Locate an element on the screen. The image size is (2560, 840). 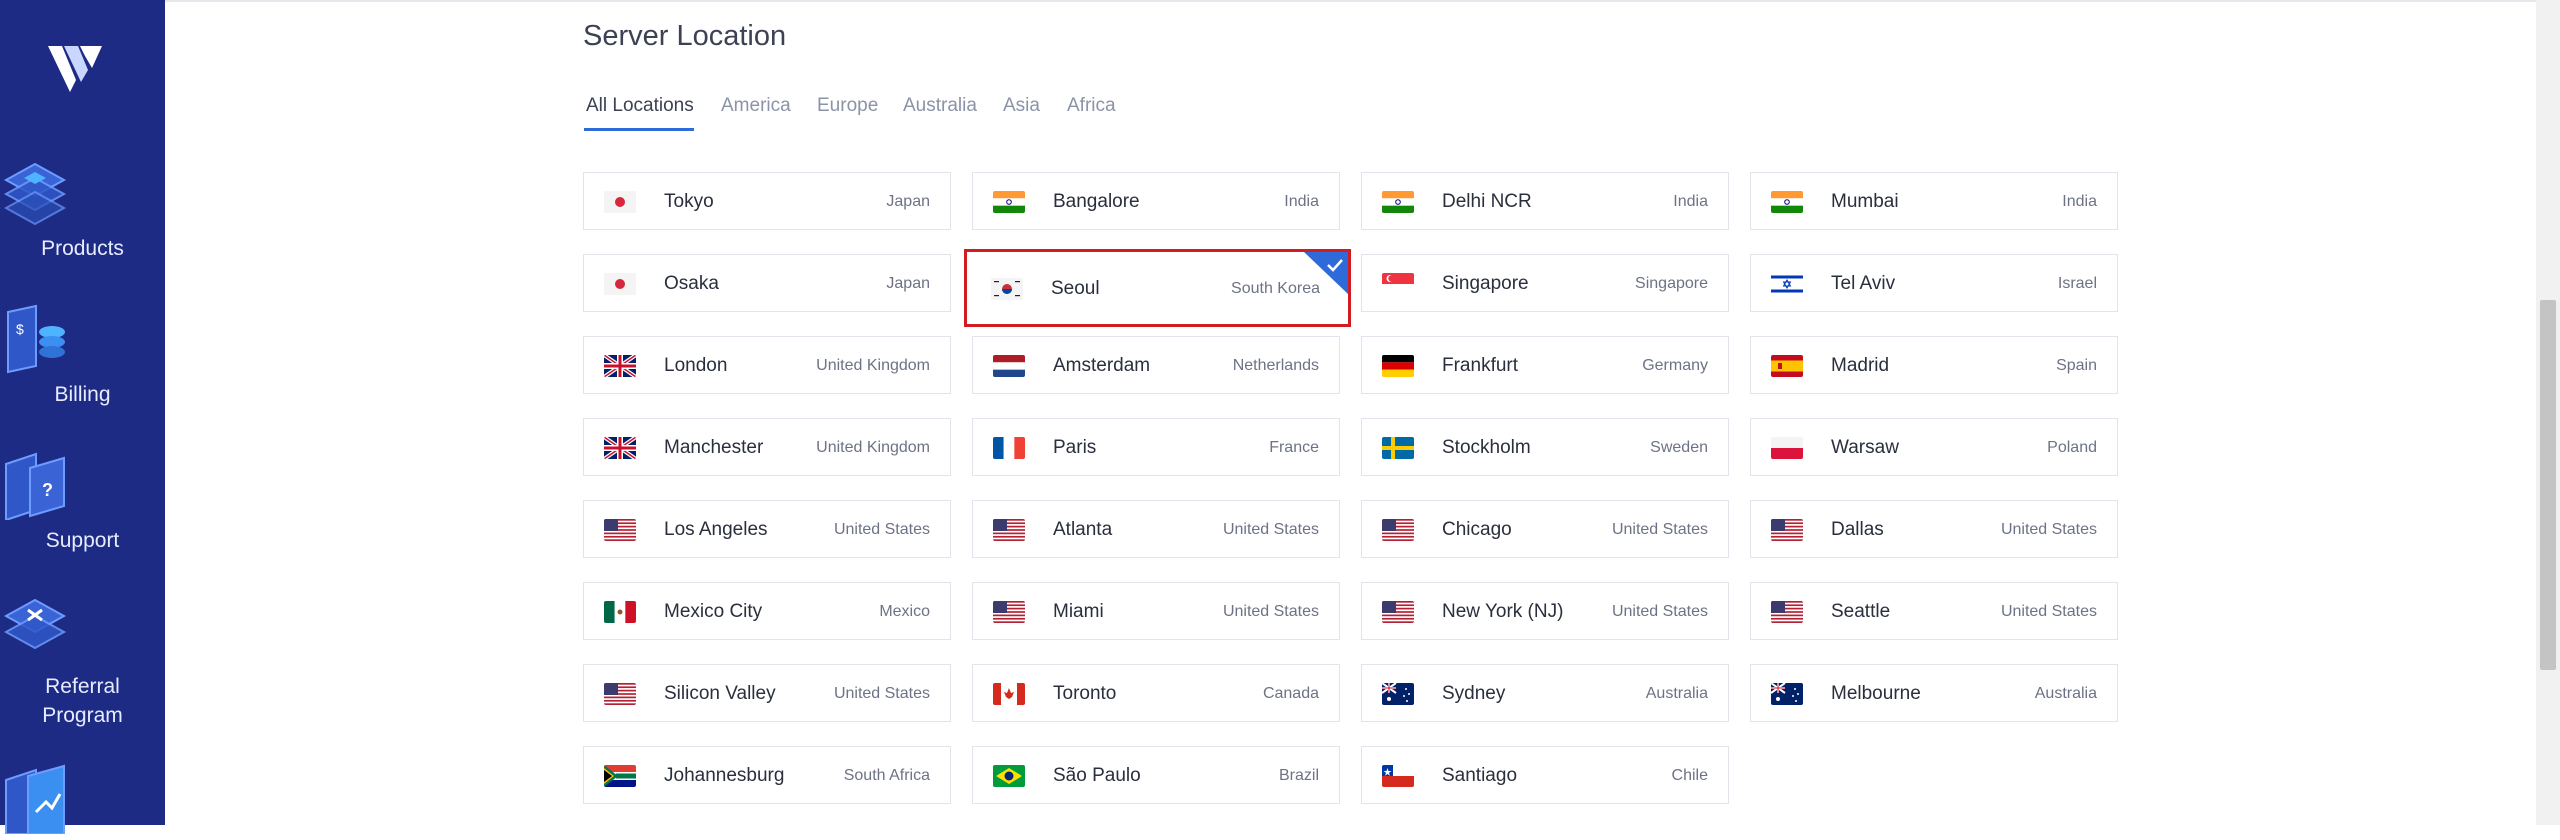
location-city: Dallas is located at coordinates (1857, 529).